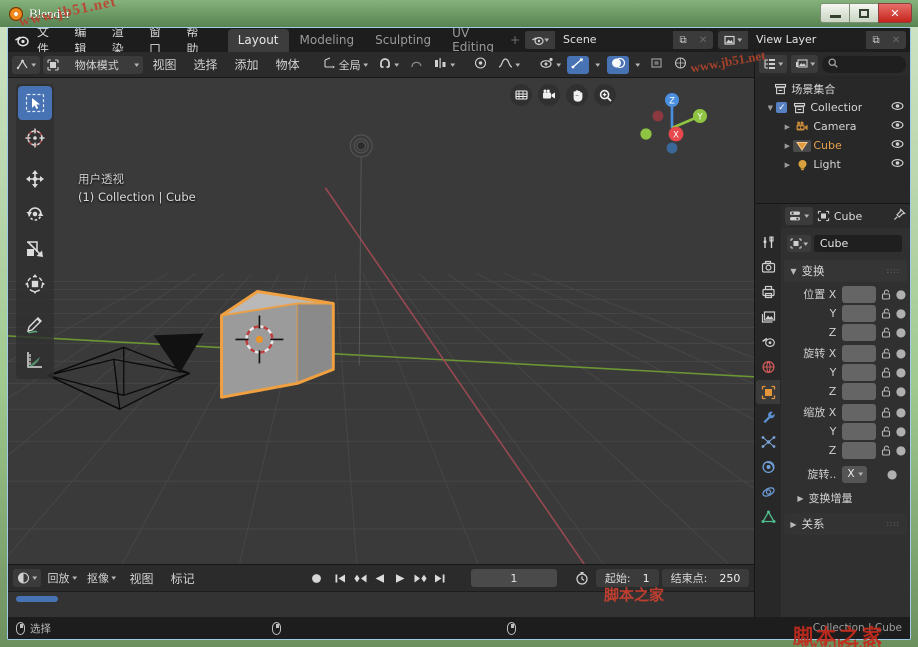 This screenshot has height=647, width=918. What do you see at coordinates (444, 65) in the screenshot?
I see `snap-target-dropdown: ▾` at bounding box center [444, 65].